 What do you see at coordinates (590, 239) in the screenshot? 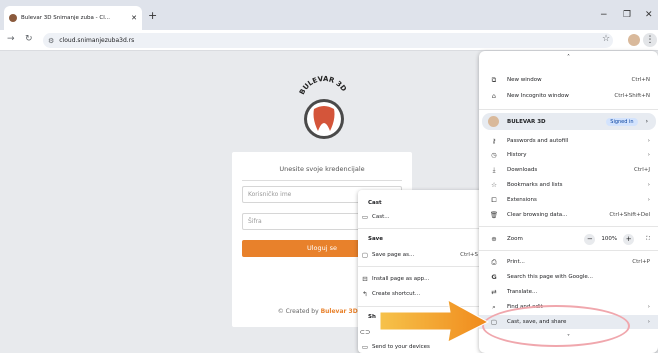
I see `zoom-out-button: −` at bounding box center [590, 239].